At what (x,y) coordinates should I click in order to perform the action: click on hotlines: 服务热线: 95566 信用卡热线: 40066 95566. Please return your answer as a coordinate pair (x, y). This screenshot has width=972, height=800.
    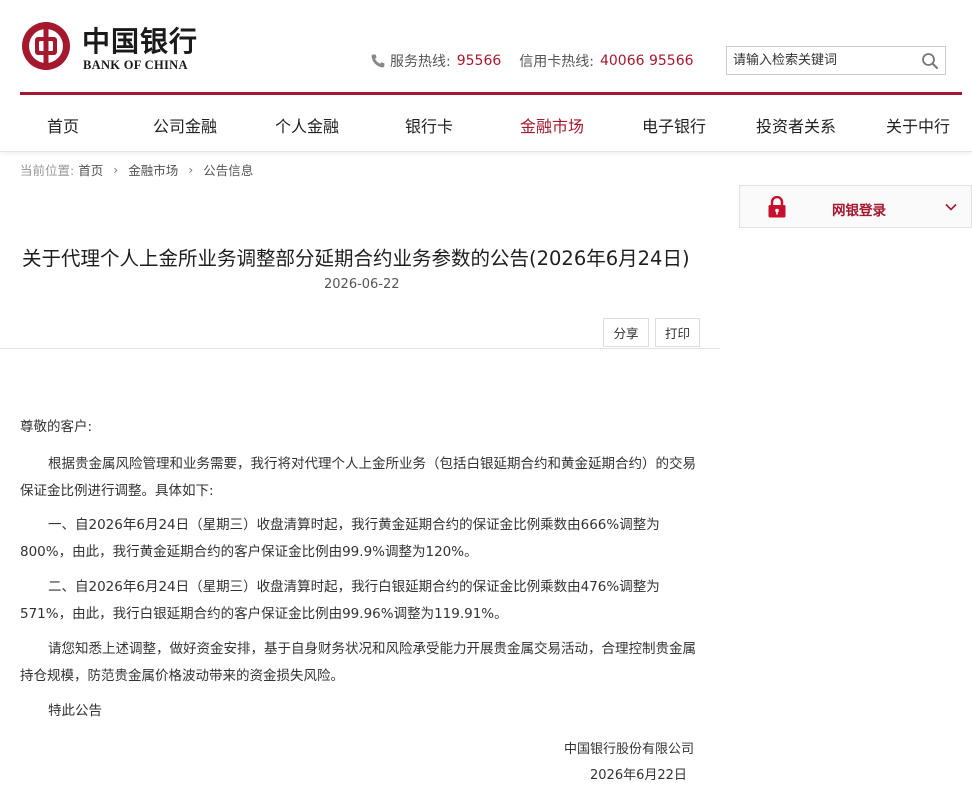
    Looking at the image, I should click on (532, 61).